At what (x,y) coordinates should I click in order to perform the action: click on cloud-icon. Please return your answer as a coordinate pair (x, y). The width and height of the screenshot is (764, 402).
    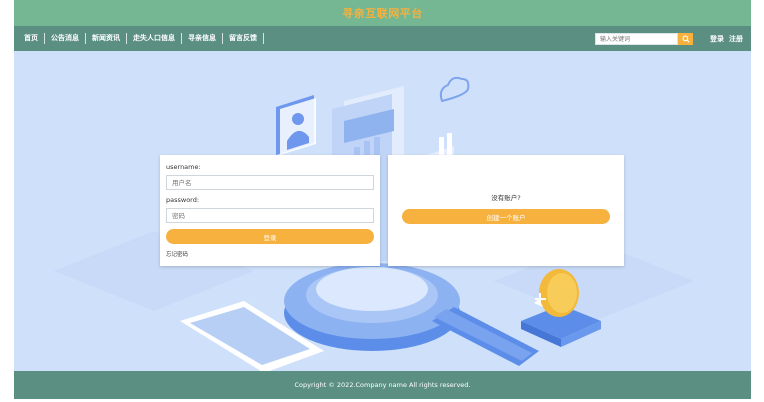
    Looking at the image, I should click on (454, 89).